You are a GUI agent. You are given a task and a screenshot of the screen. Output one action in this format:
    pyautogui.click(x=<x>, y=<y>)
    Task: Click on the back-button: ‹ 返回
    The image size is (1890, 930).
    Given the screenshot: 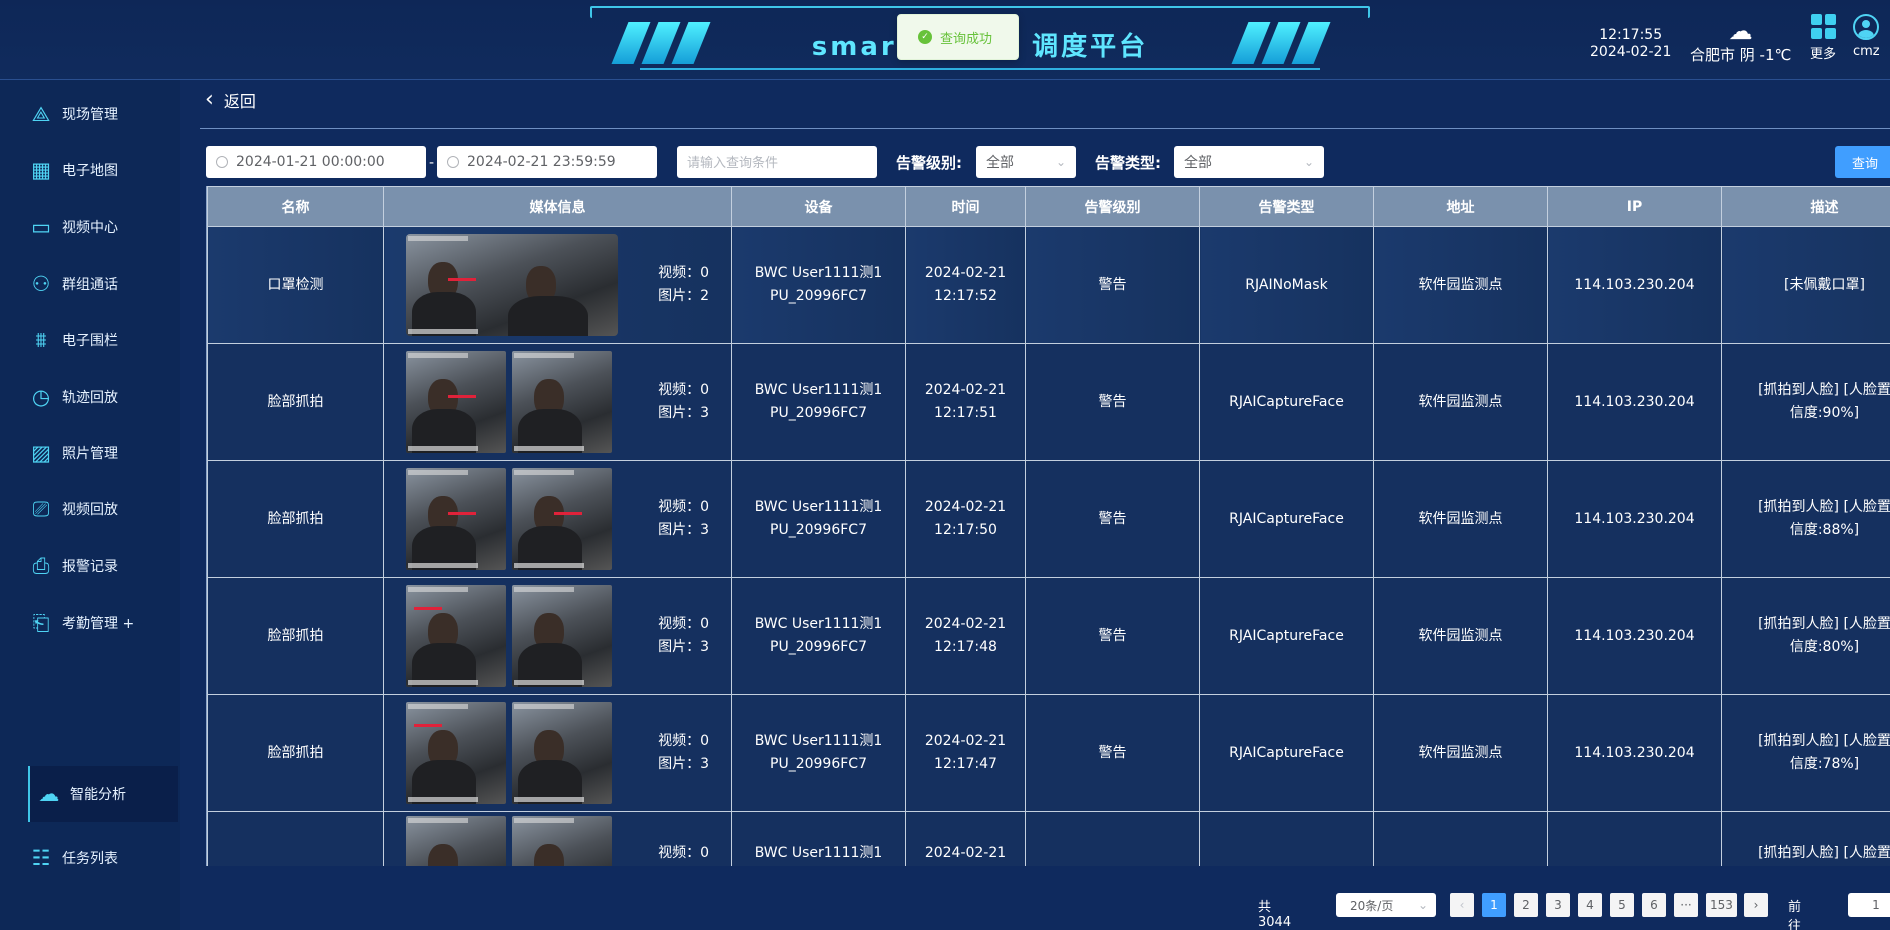 What is the action you would take?
    pyautogui.click(x=230, y=100)
    